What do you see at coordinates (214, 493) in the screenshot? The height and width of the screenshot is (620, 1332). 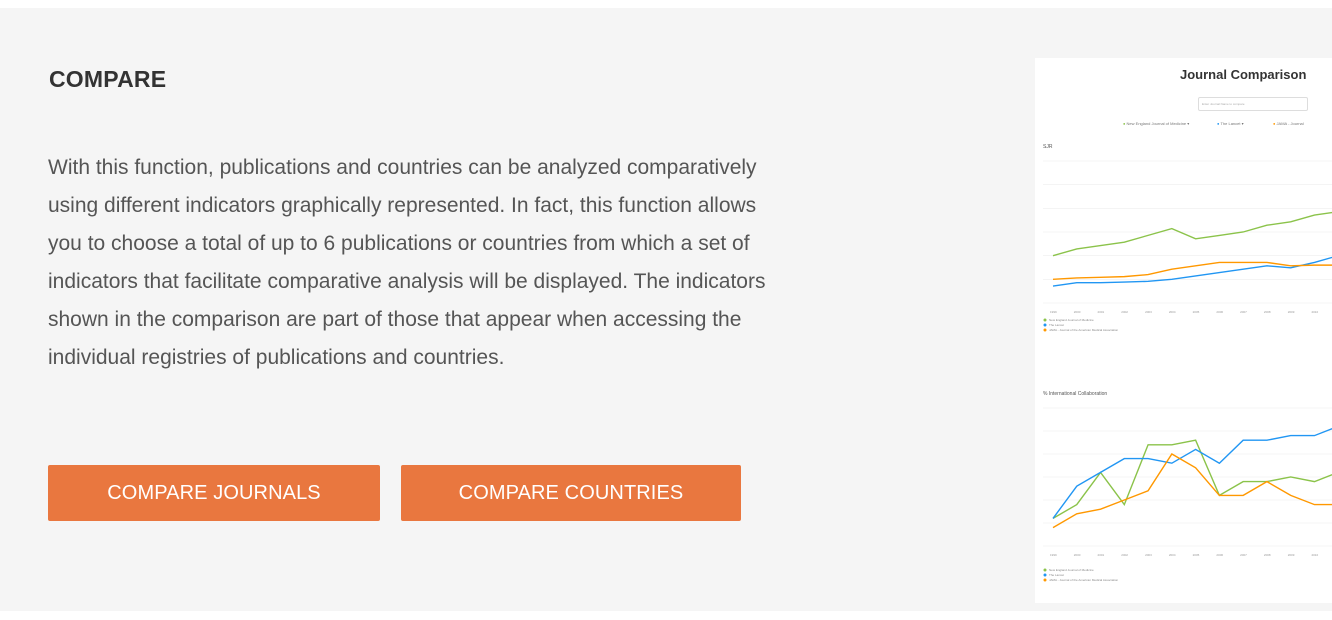 I see `compare-journals-button: COMPARE JOURNALS` at bounding box center [214, 493].